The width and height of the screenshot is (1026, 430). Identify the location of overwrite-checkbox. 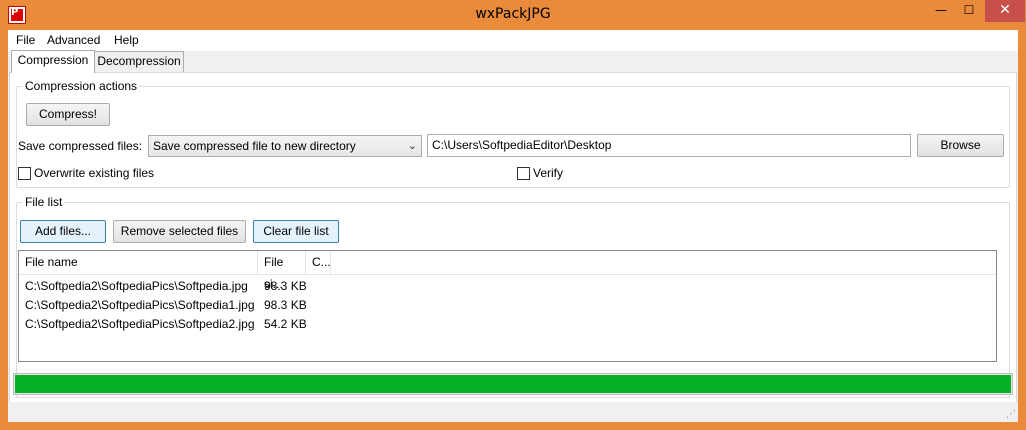
(24, 173).